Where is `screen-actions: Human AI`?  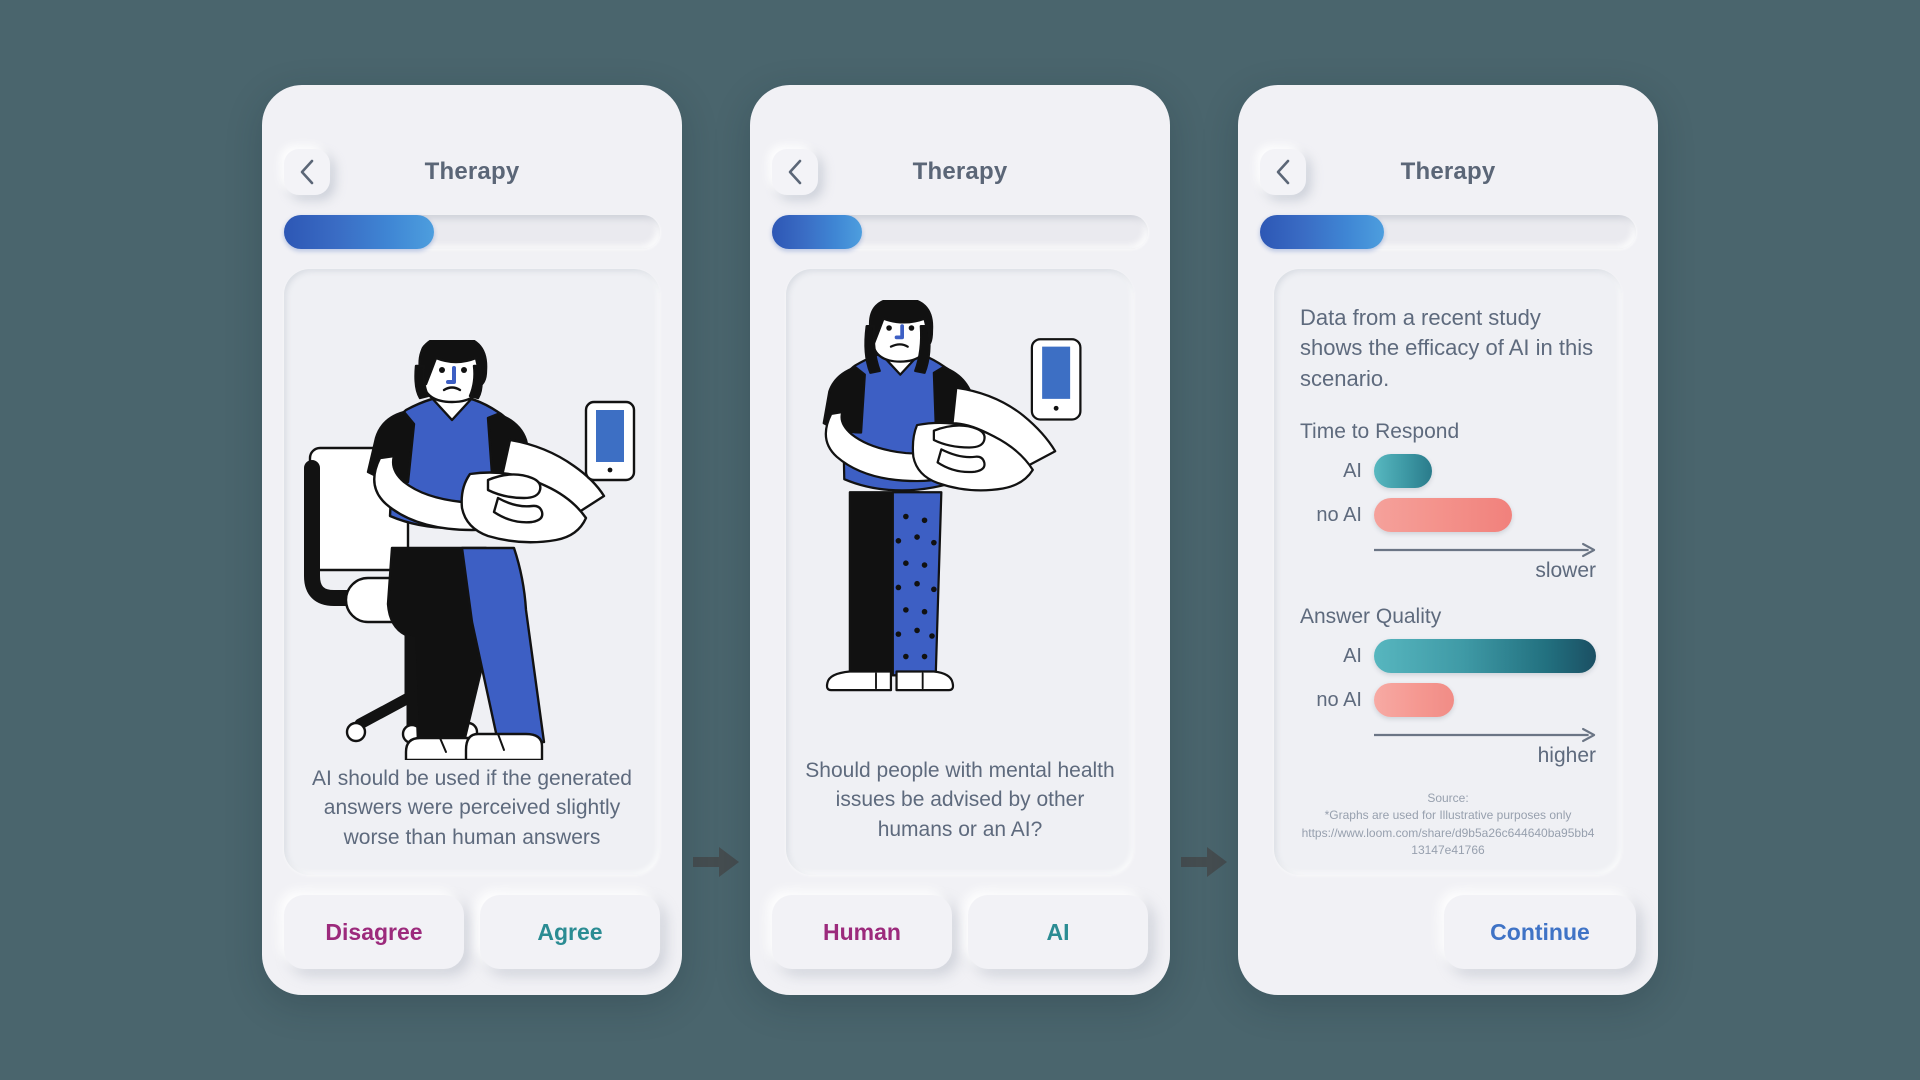 screen-actions: Human AI is located at coordinates (960, 935).